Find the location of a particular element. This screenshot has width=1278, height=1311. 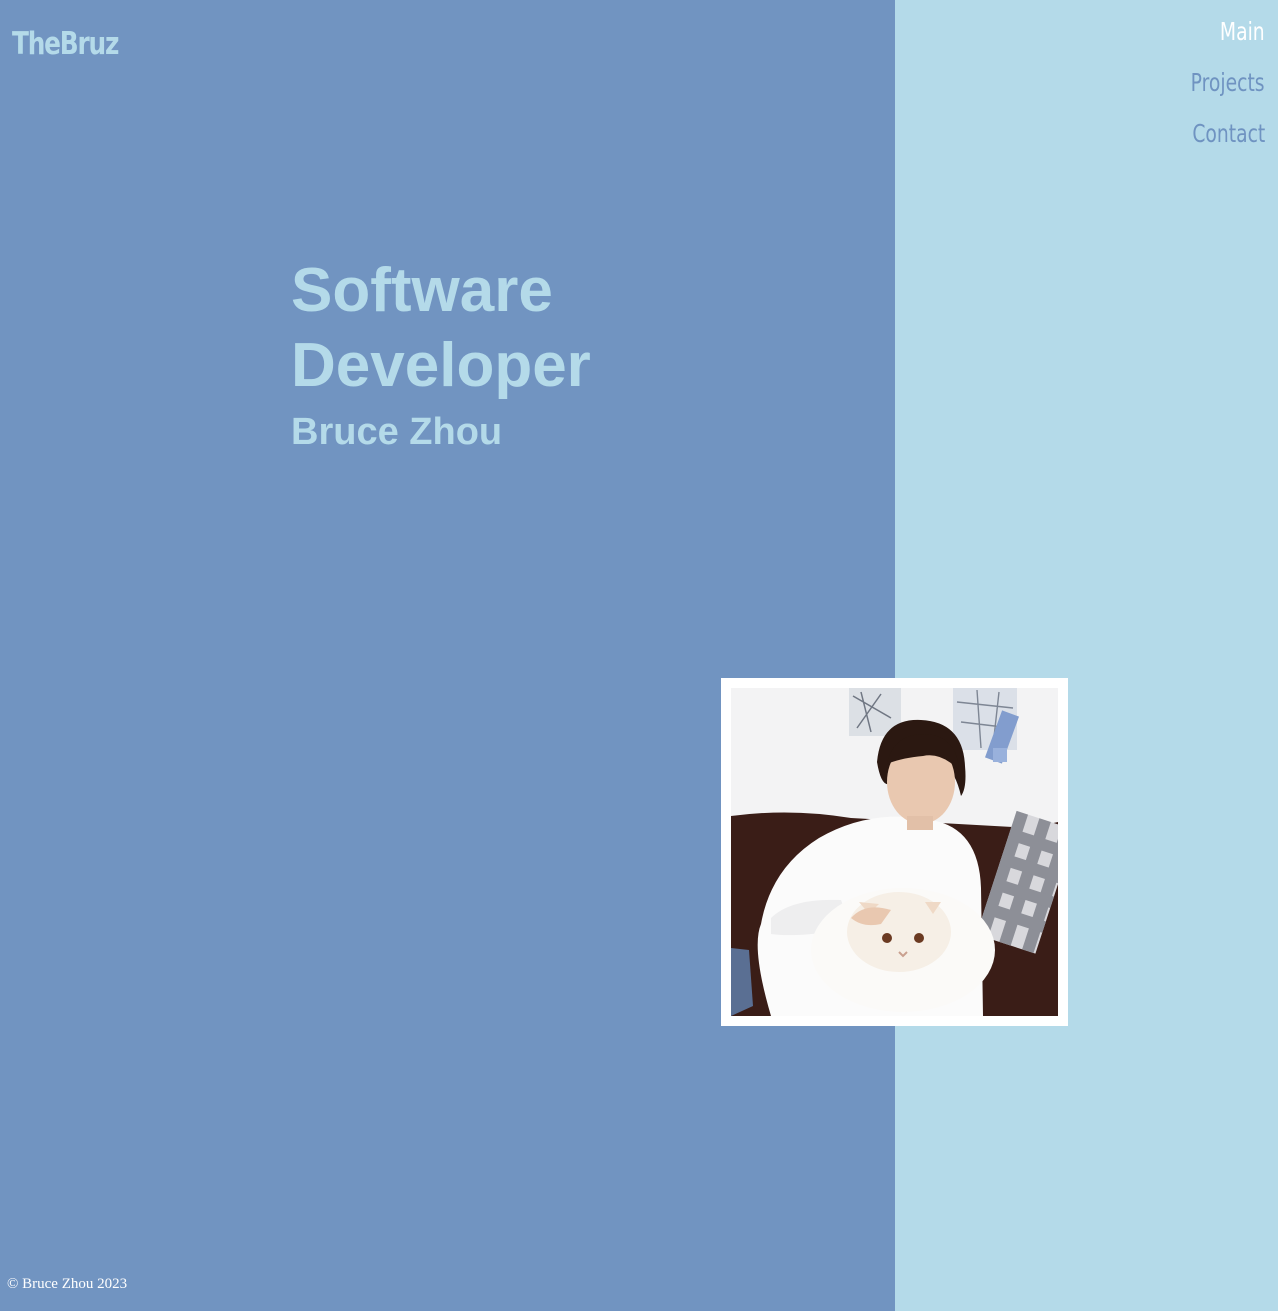

profile-photo-frame is located at coordinates (894, 852).